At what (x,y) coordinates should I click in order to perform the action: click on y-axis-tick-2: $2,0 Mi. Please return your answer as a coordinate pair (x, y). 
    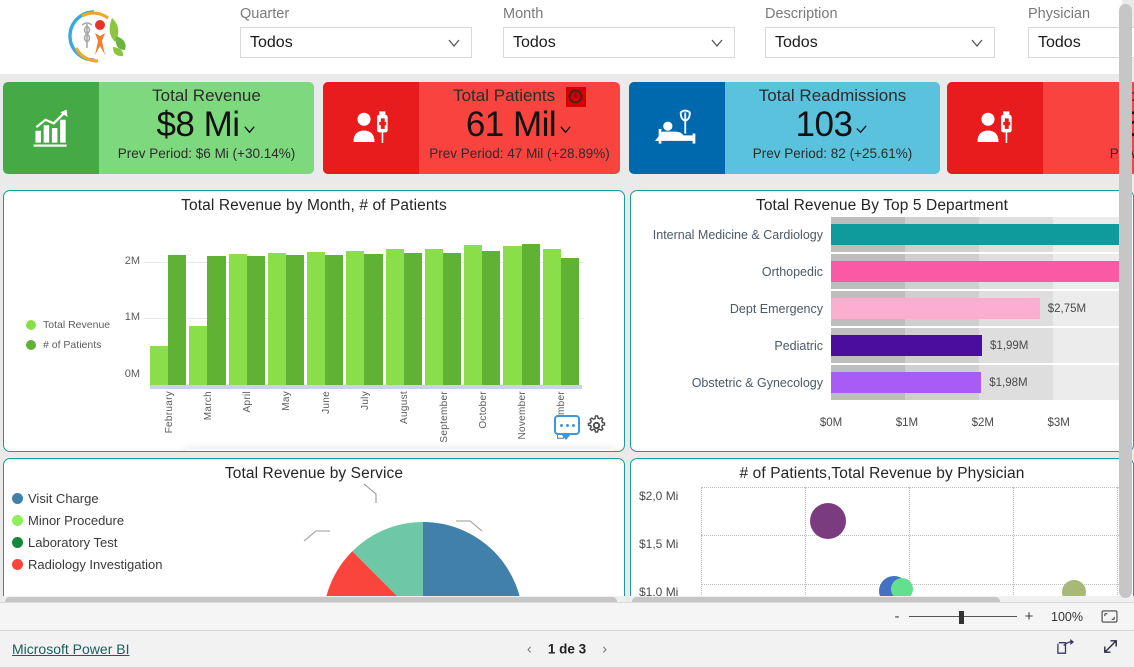
    Looking at the image, I should click on (659, 496).